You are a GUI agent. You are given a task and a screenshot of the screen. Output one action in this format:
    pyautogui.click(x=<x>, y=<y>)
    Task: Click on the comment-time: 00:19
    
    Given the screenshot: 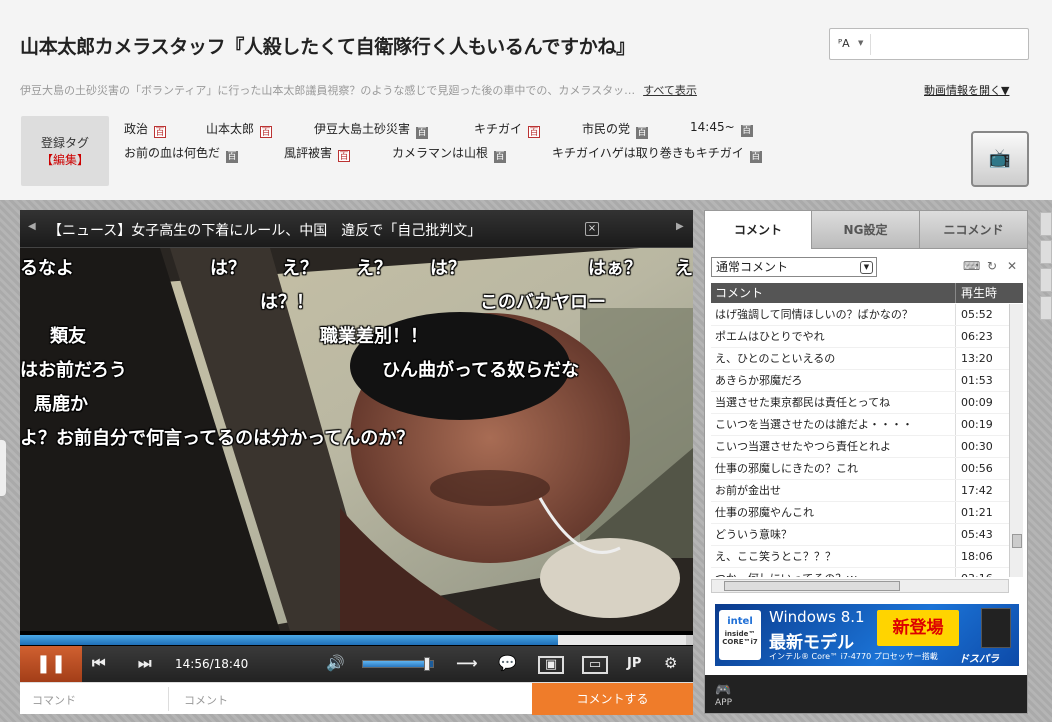 What is the action you would take?
    pyautogui.click(x=977, y=424)
    